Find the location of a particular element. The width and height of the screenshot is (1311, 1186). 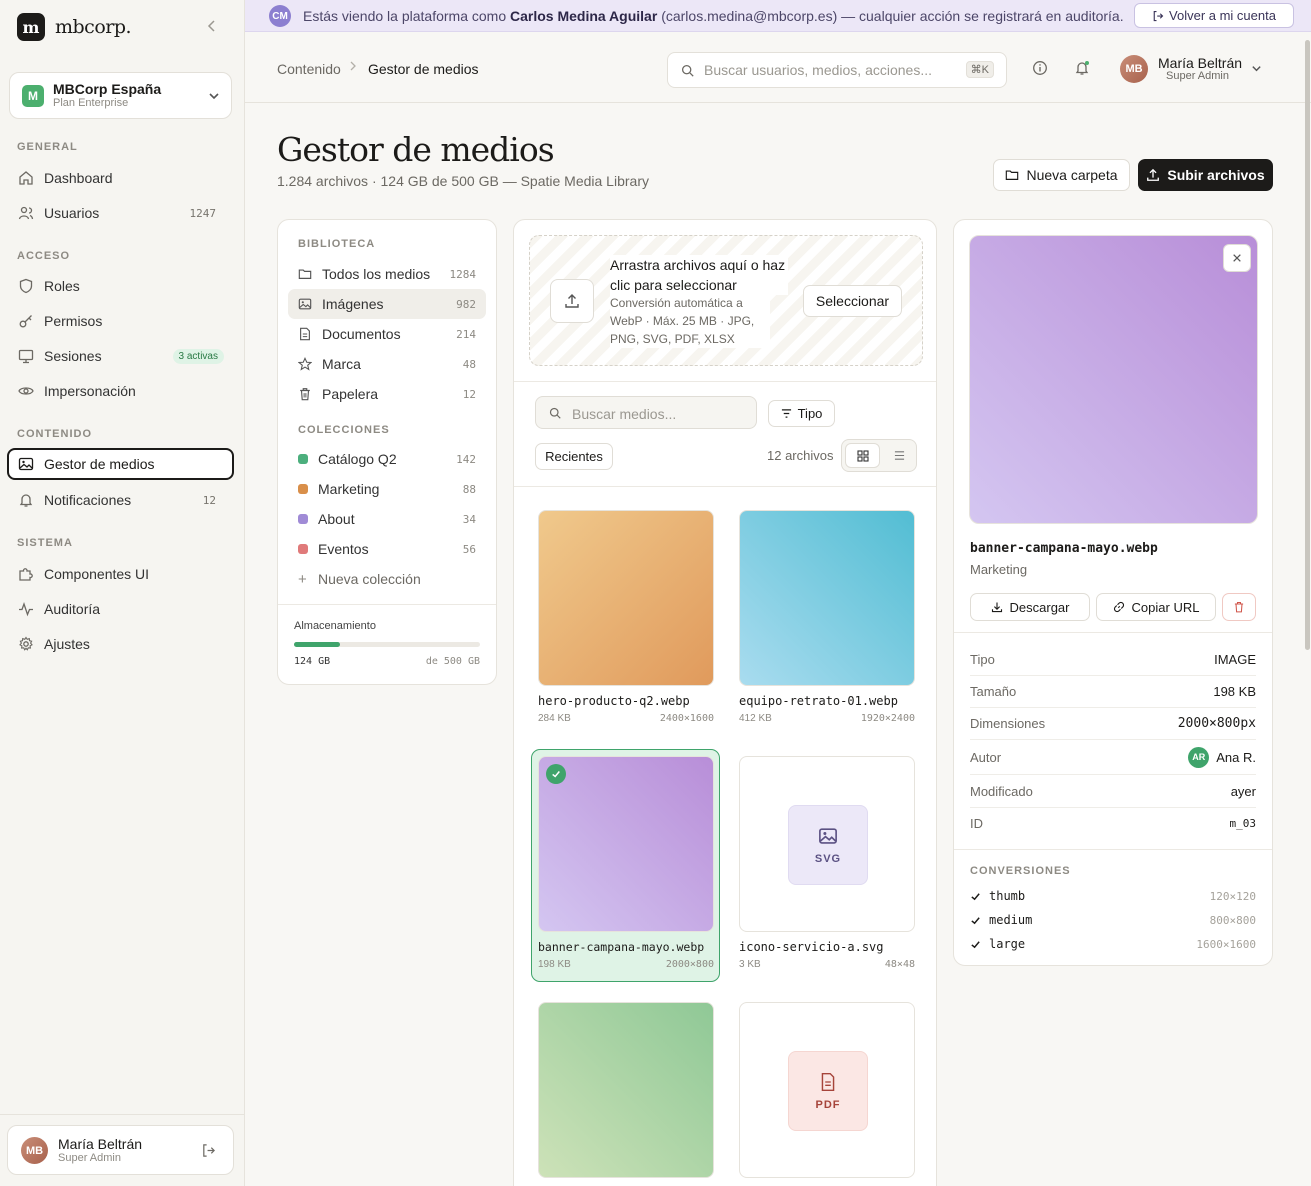

upload-files-button: Subir archivos is located at coordinates (1205, 175).